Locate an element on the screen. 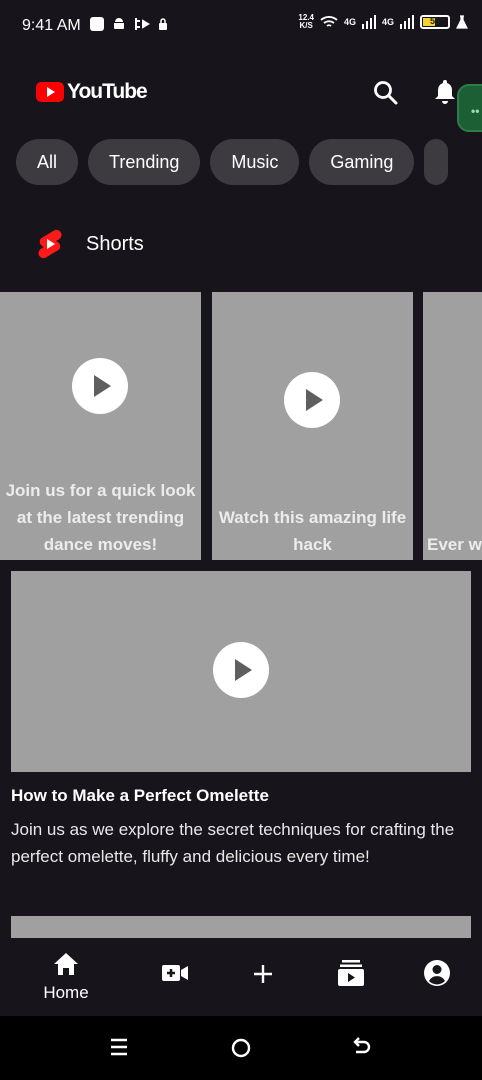 This screenshot has height=1080, width=482. subscriptions-icon is located at coordinates (351, 973).